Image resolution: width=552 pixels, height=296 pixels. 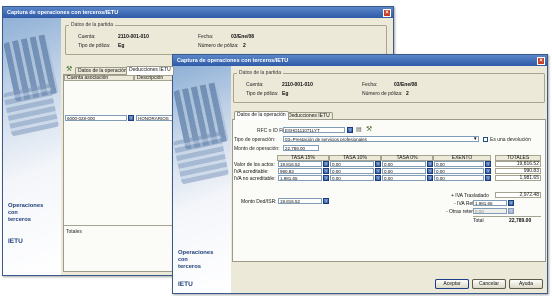 I want to click on cuenta-cell: 6000-028-000, so click(x=96, y=118).